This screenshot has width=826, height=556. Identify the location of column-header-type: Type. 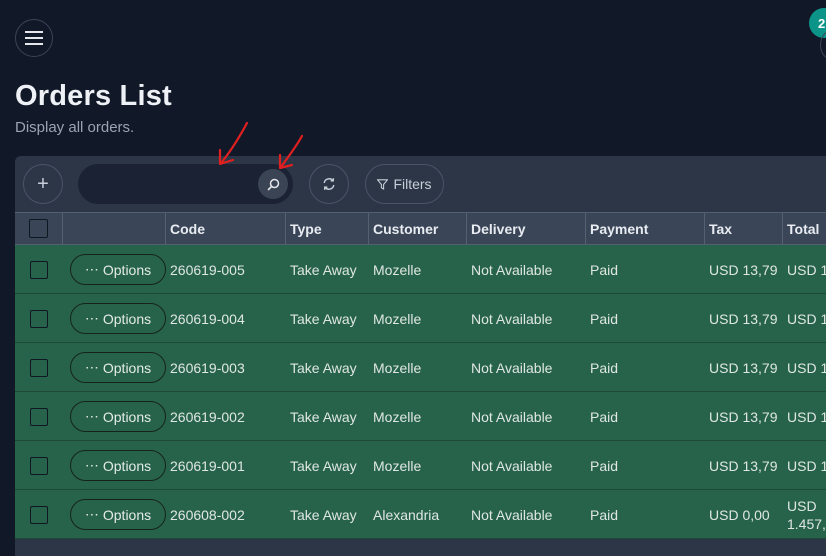
(327, 228).